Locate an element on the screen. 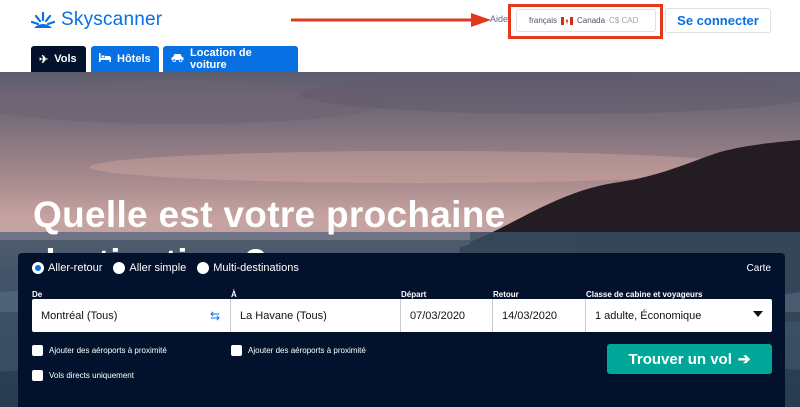 This screenshot has width=800, height=407. to-label: À is located at coordinates (234, 294).